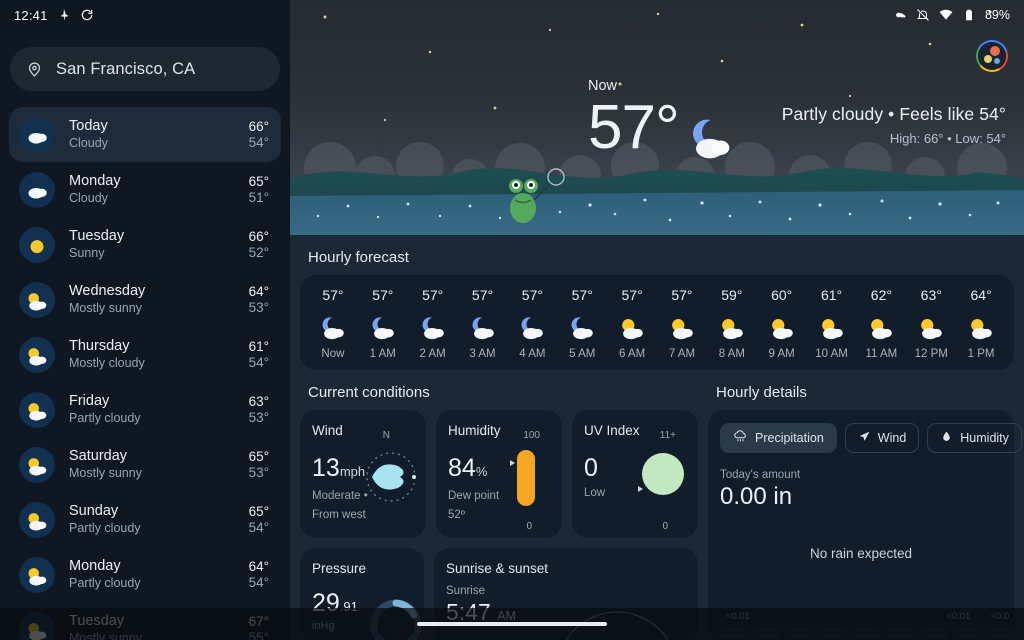 The height and width of the screenshot is (640, 1024). I want to click on hour-cell-7: 57° 7 AM, so click(682, 323).